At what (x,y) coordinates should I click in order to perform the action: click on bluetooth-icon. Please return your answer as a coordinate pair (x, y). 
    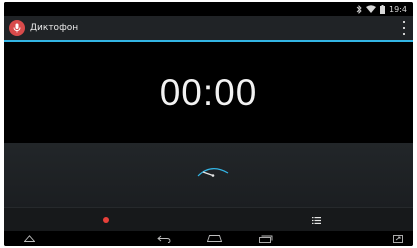
    Looking at the image, I should click on (359, 9).